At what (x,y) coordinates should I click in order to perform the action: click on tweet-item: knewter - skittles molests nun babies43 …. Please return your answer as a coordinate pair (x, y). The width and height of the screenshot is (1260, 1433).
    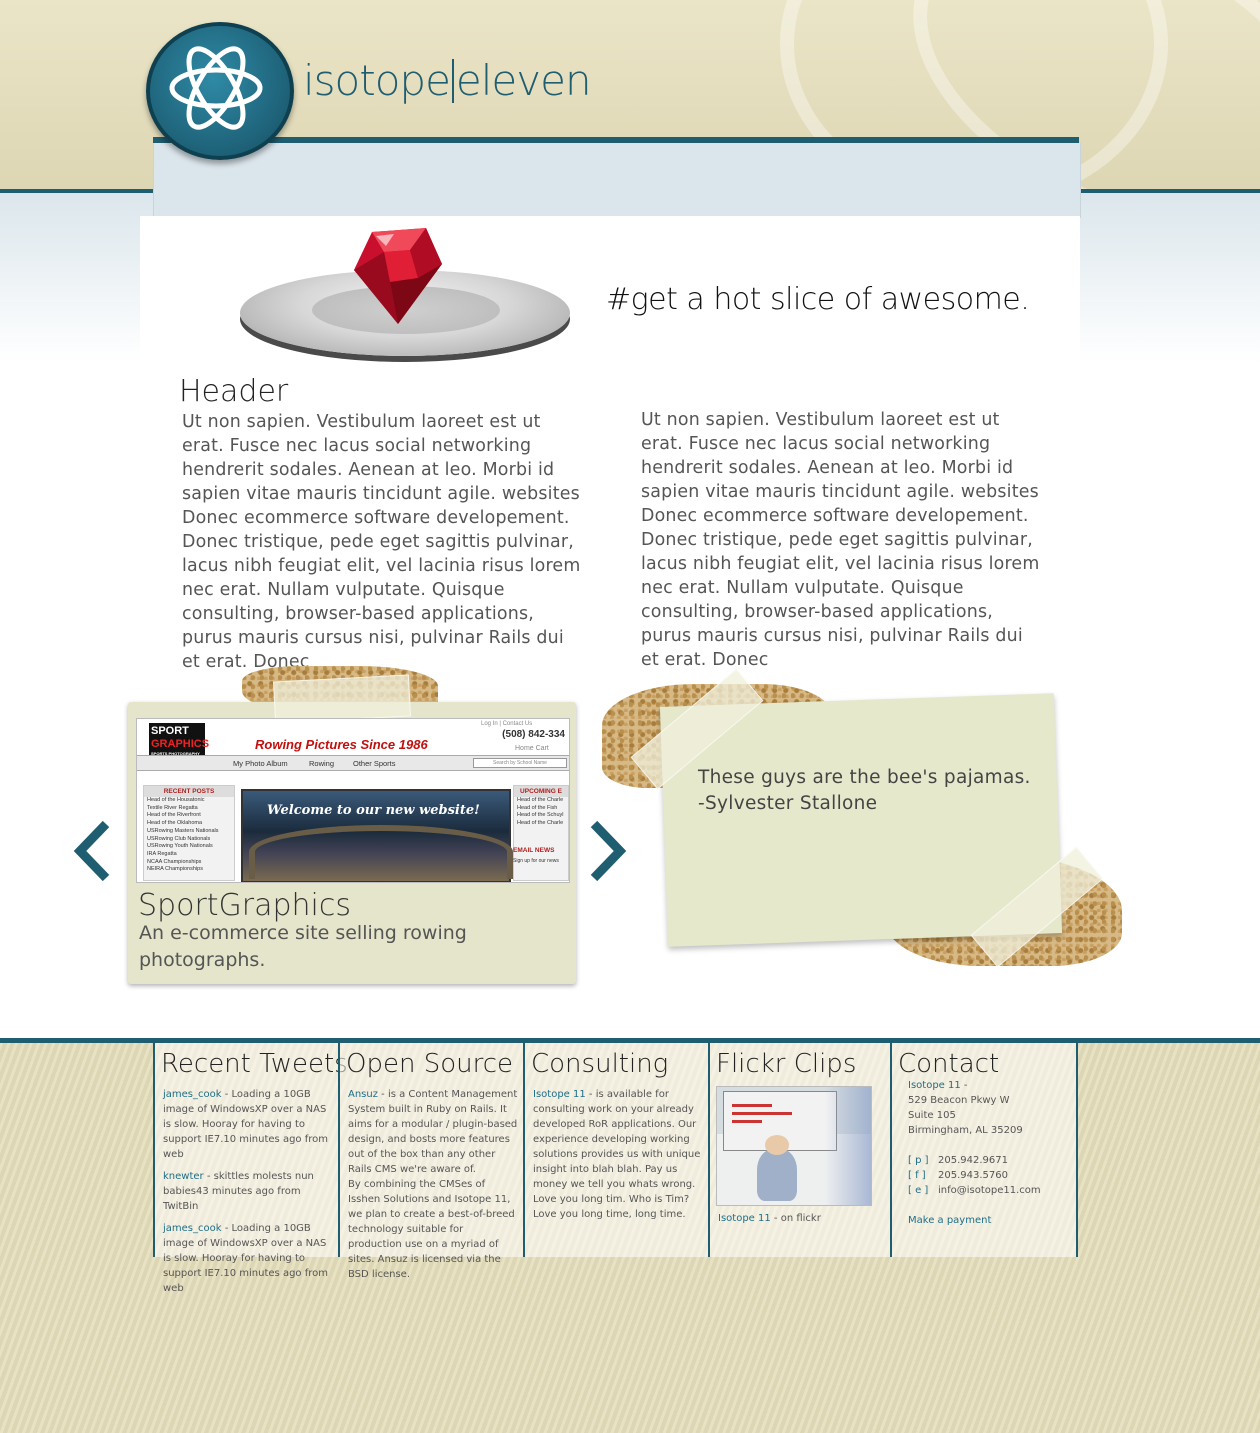
    Looking at the image, I should click on (238, 1191).